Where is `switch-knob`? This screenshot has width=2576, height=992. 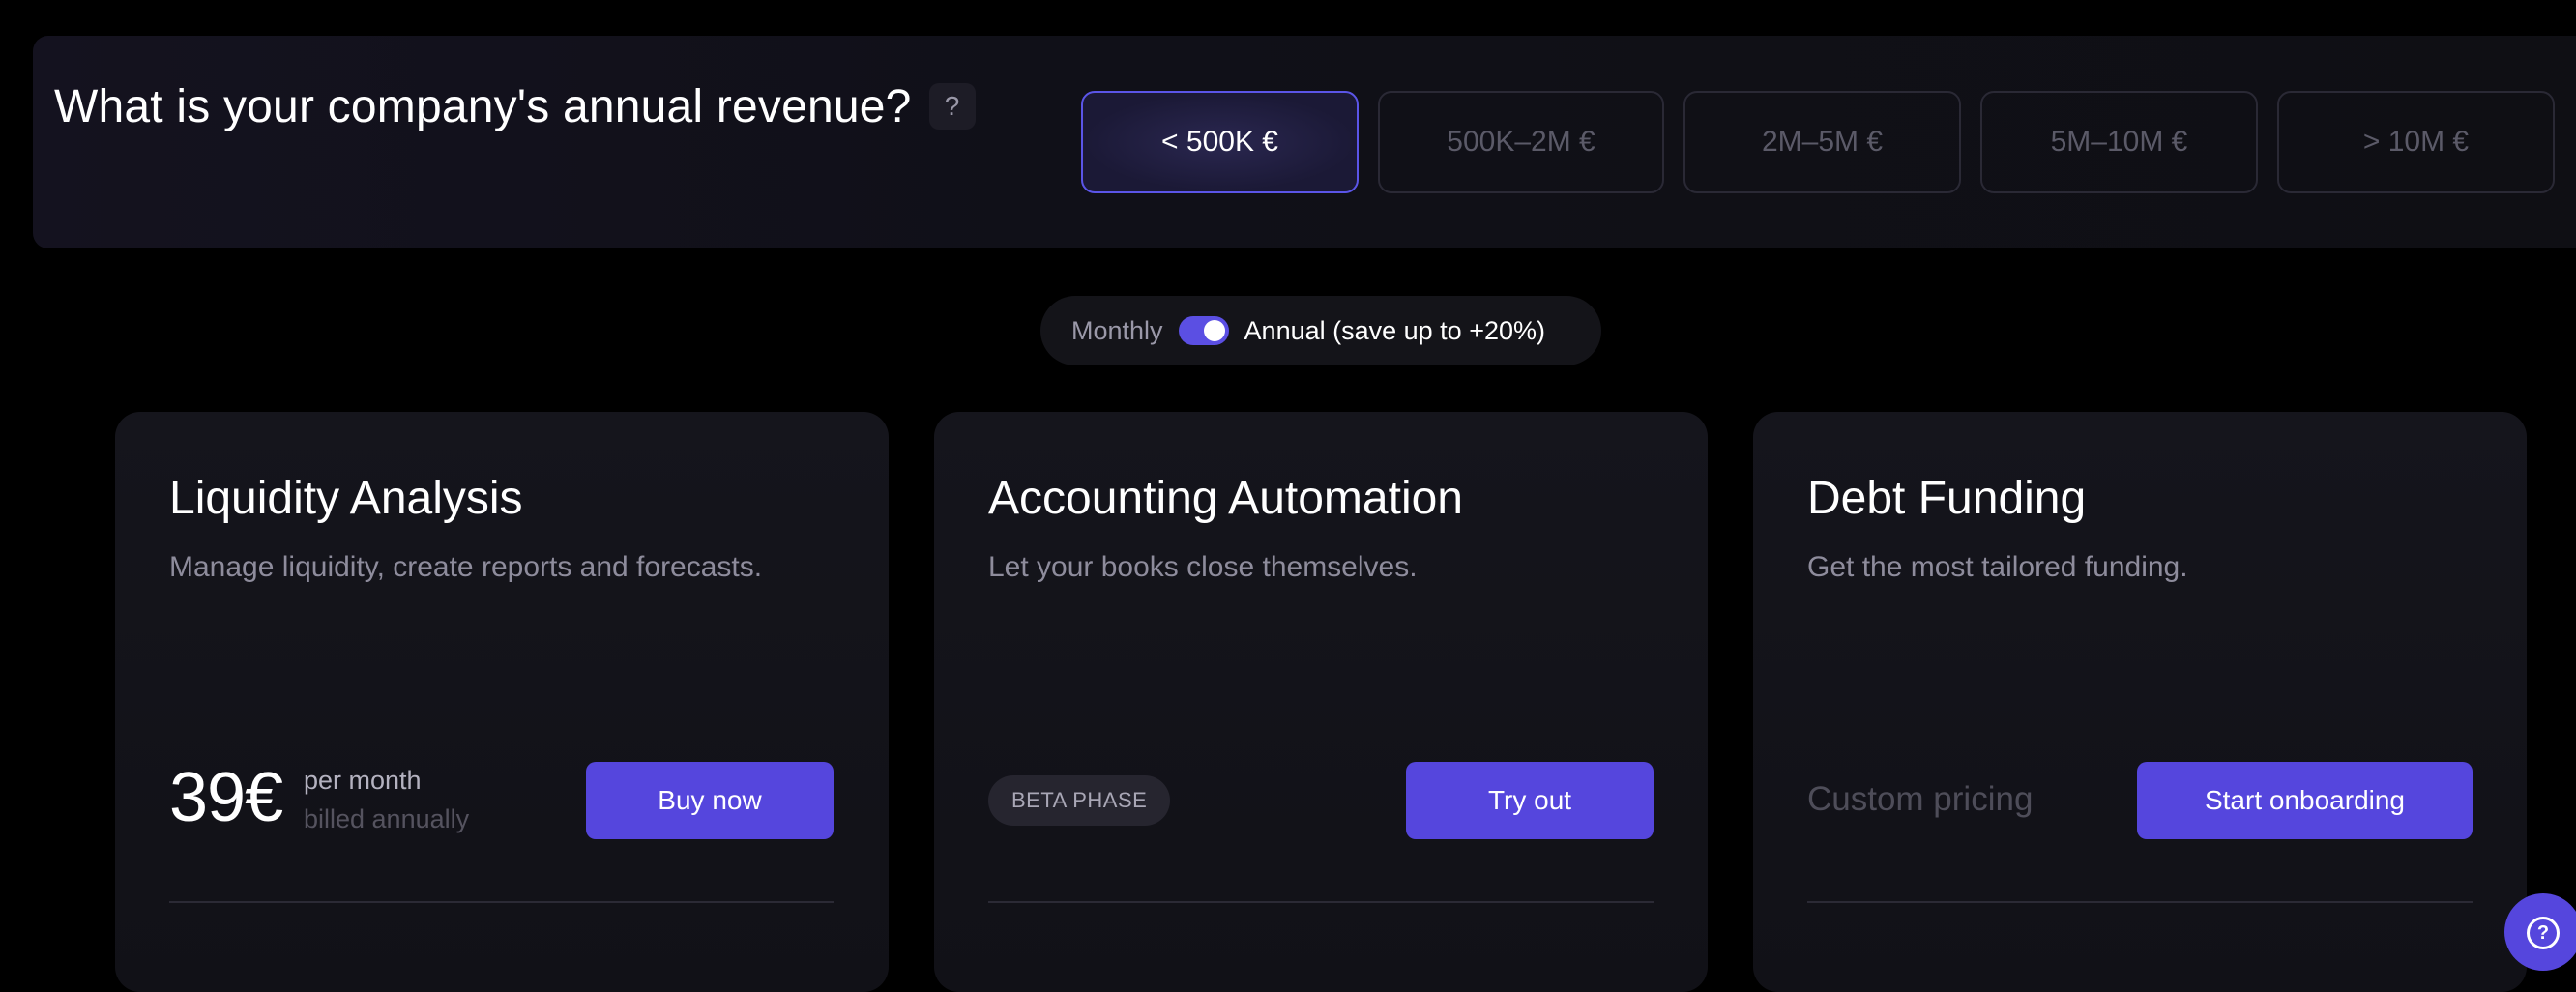
switch-knob is located at coordinates (1214, 330).